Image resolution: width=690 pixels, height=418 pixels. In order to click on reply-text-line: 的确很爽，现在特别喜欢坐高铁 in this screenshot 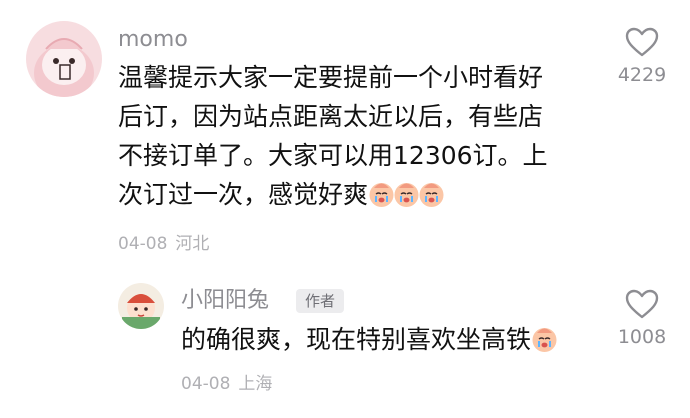, I will do `click(369, 339)`.